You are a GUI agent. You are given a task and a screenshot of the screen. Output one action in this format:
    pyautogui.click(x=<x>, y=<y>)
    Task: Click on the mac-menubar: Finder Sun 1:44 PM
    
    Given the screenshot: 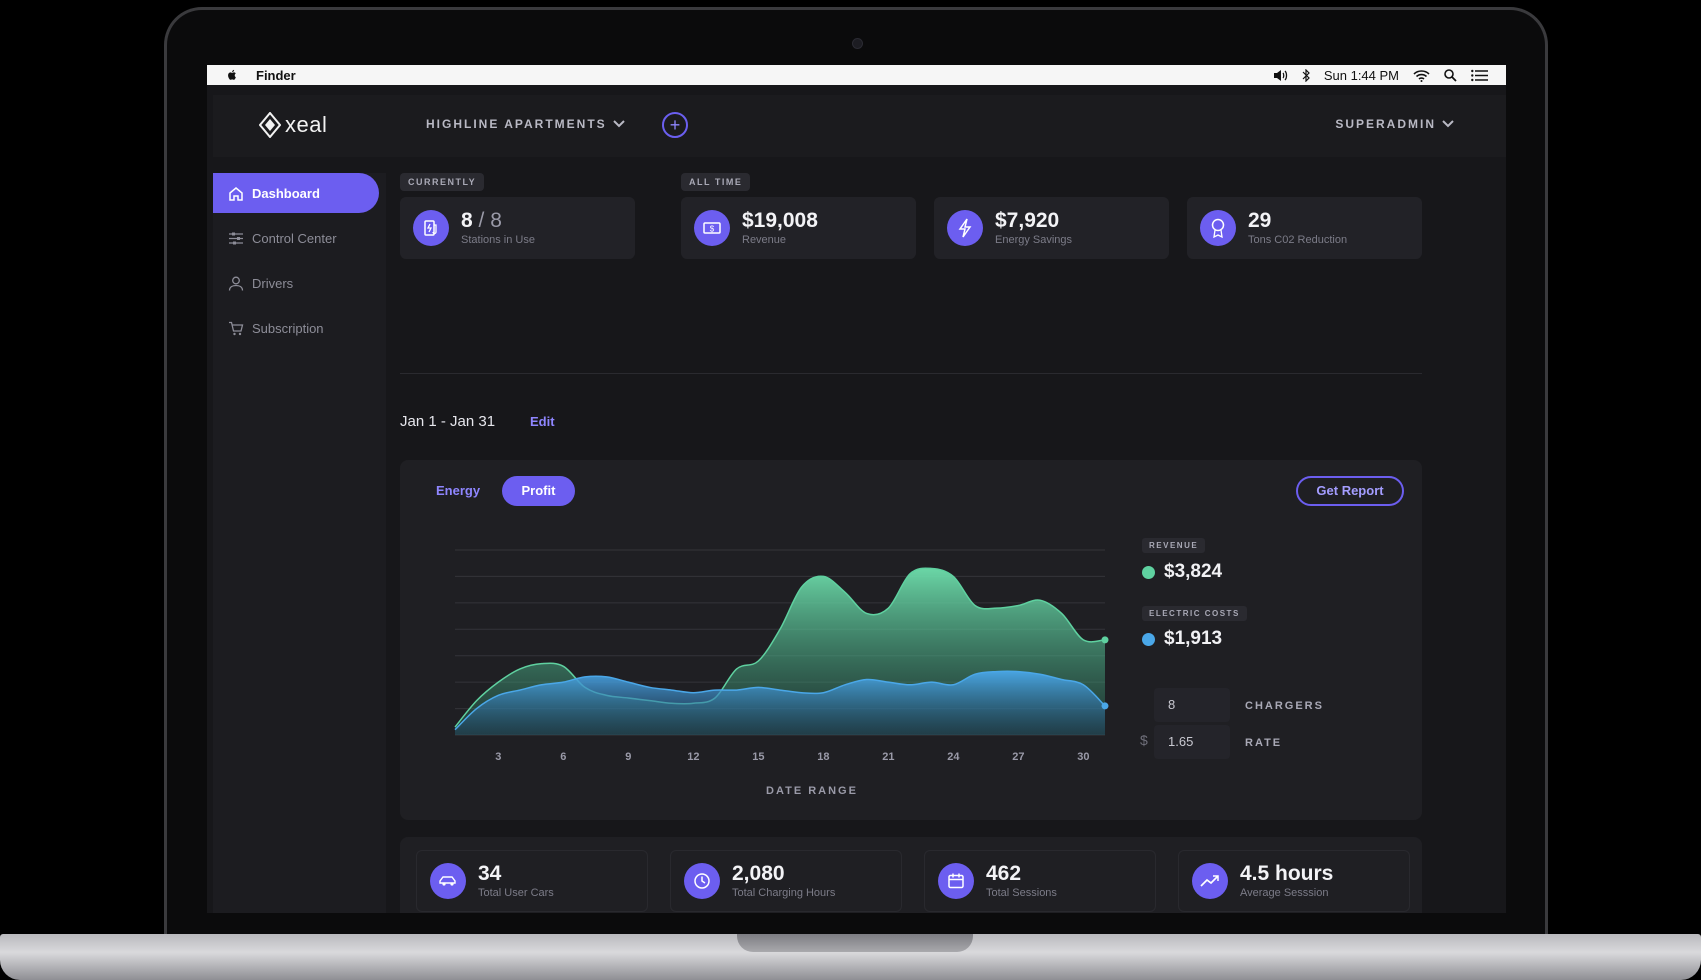 What is the action you would take?
    pyautogui.click(x=856, y=75)
    